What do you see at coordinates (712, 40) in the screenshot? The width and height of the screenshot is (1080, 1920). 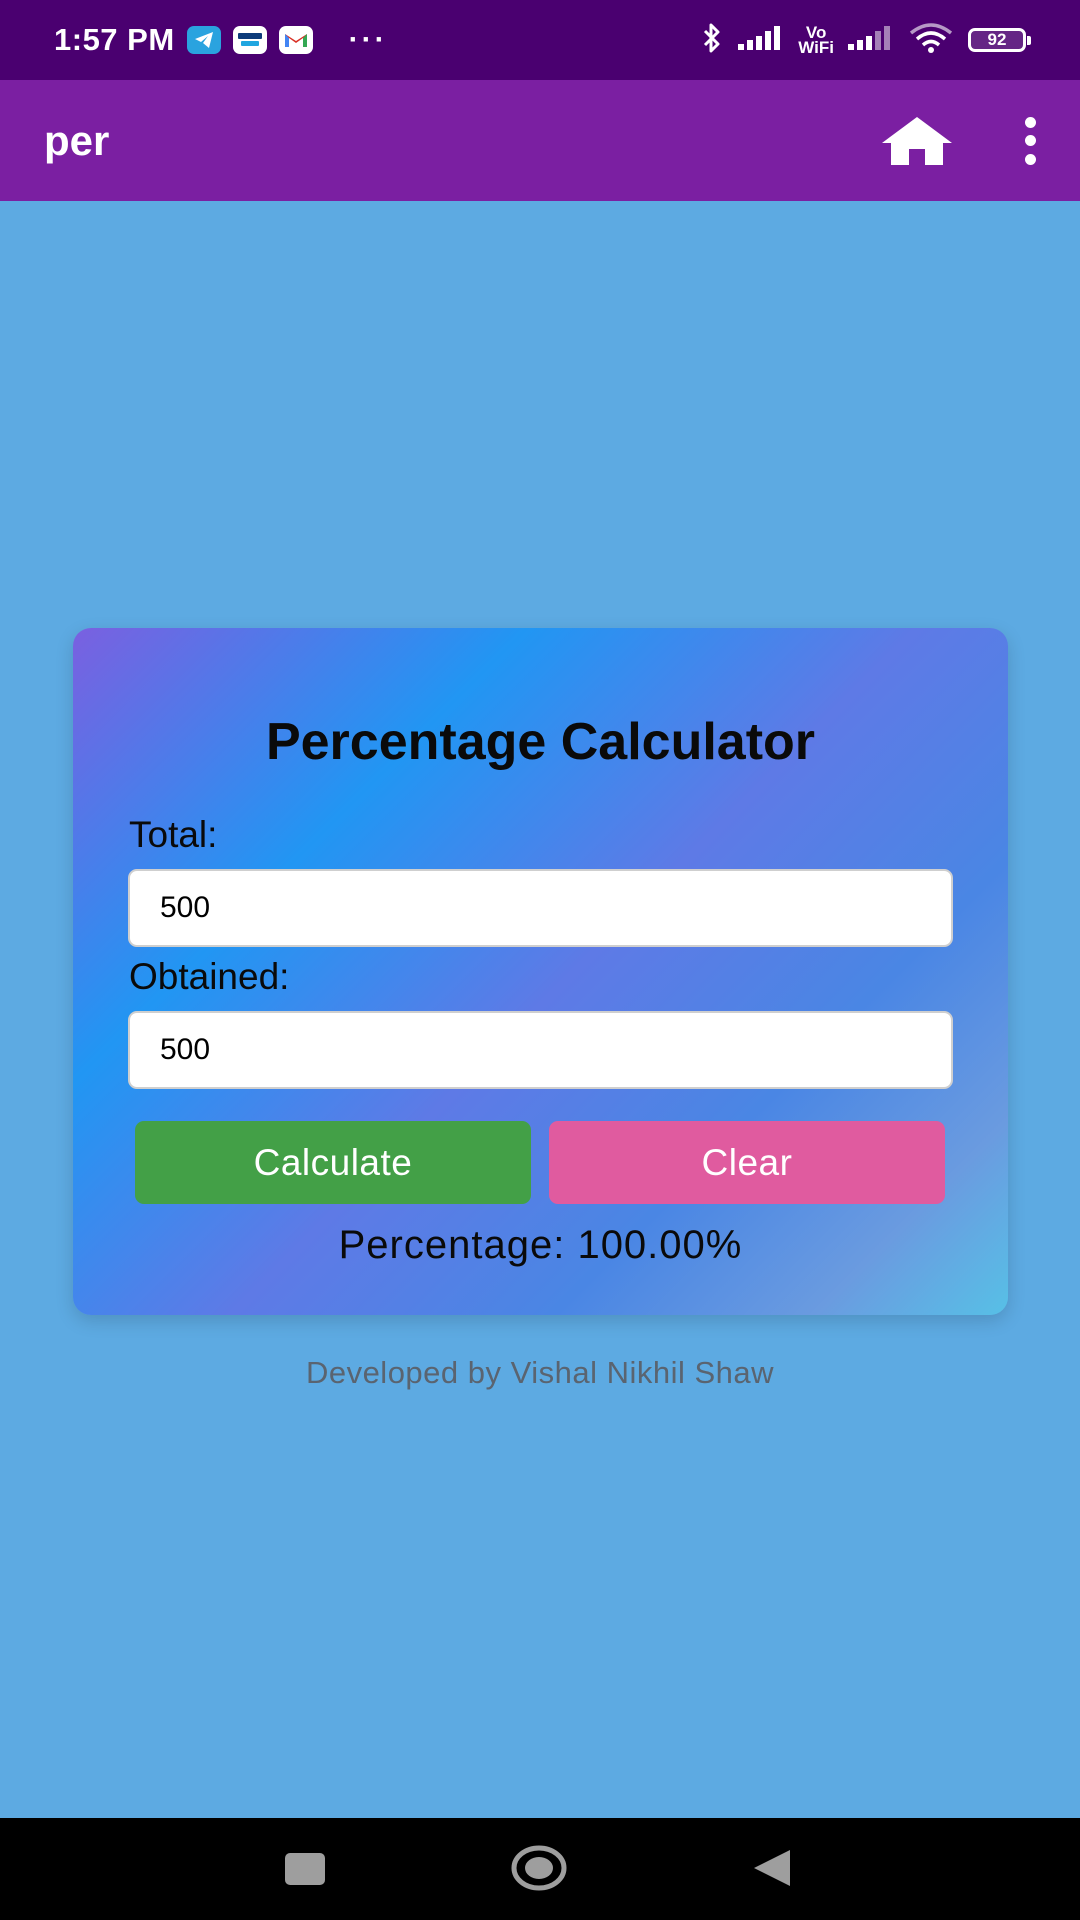 I see `bluetooth-icon` at bounding box center [712, 40].